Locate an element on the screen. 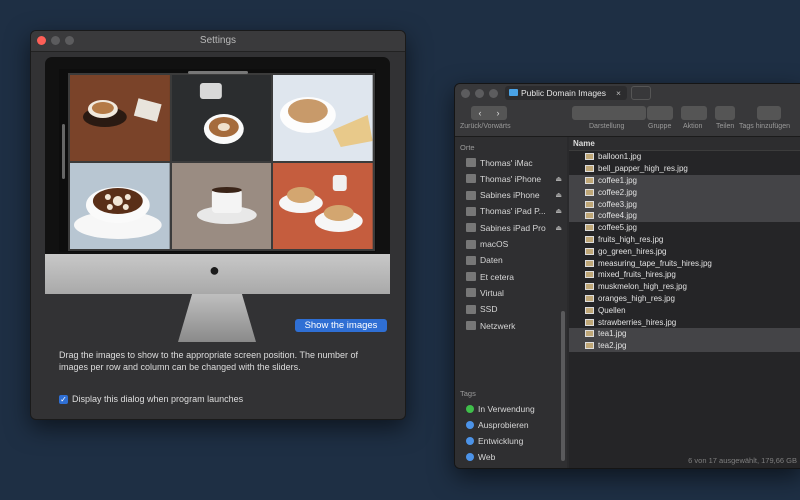 This screenshot has height=500, width=800. sidebar-item-place: Sabines iPhone ⏏ is located at coordinates (514, 195).